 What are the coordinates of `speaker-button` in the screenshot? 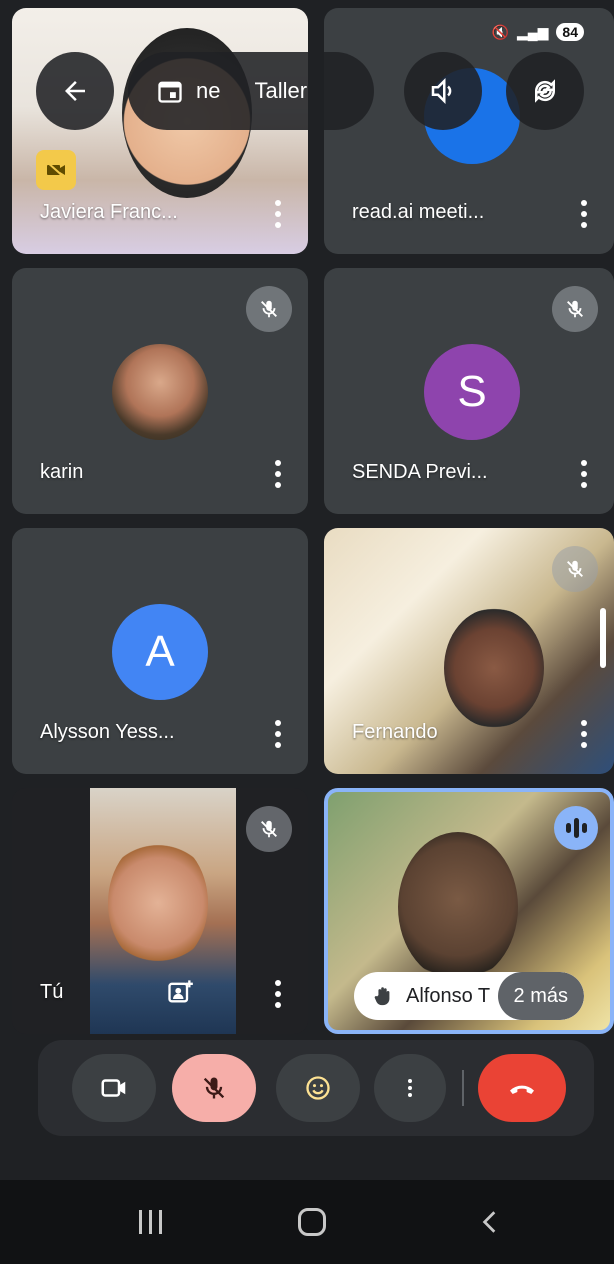 It's located at (443, 91).